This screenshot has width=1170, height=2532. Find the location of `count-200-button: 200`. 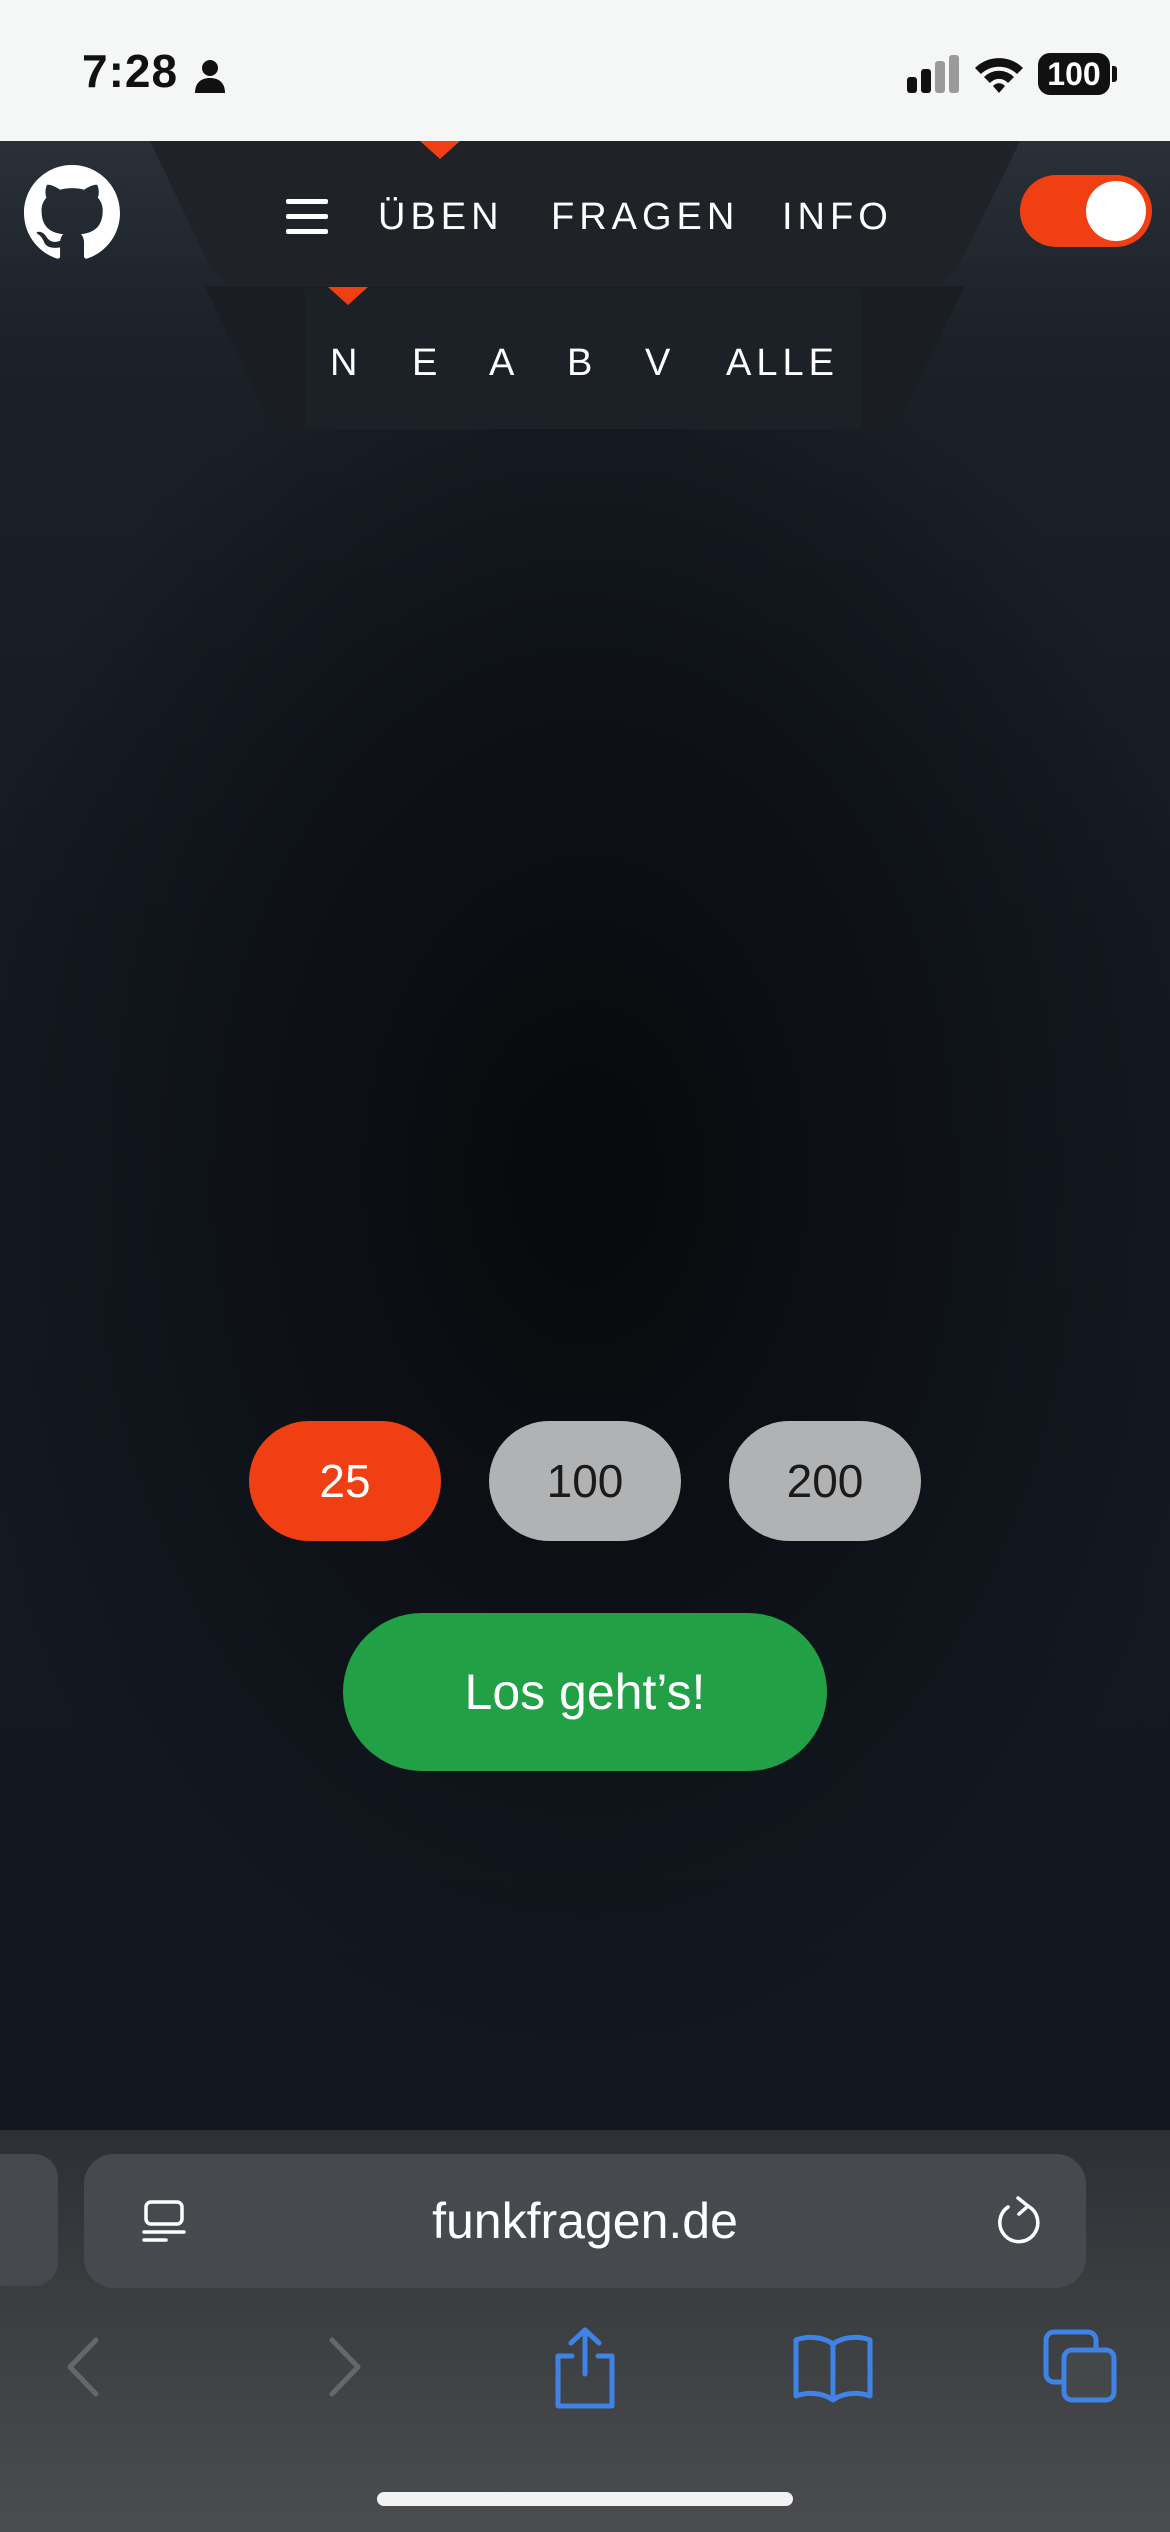

count-200-button: 200 is located at coordinates (825, 1481).